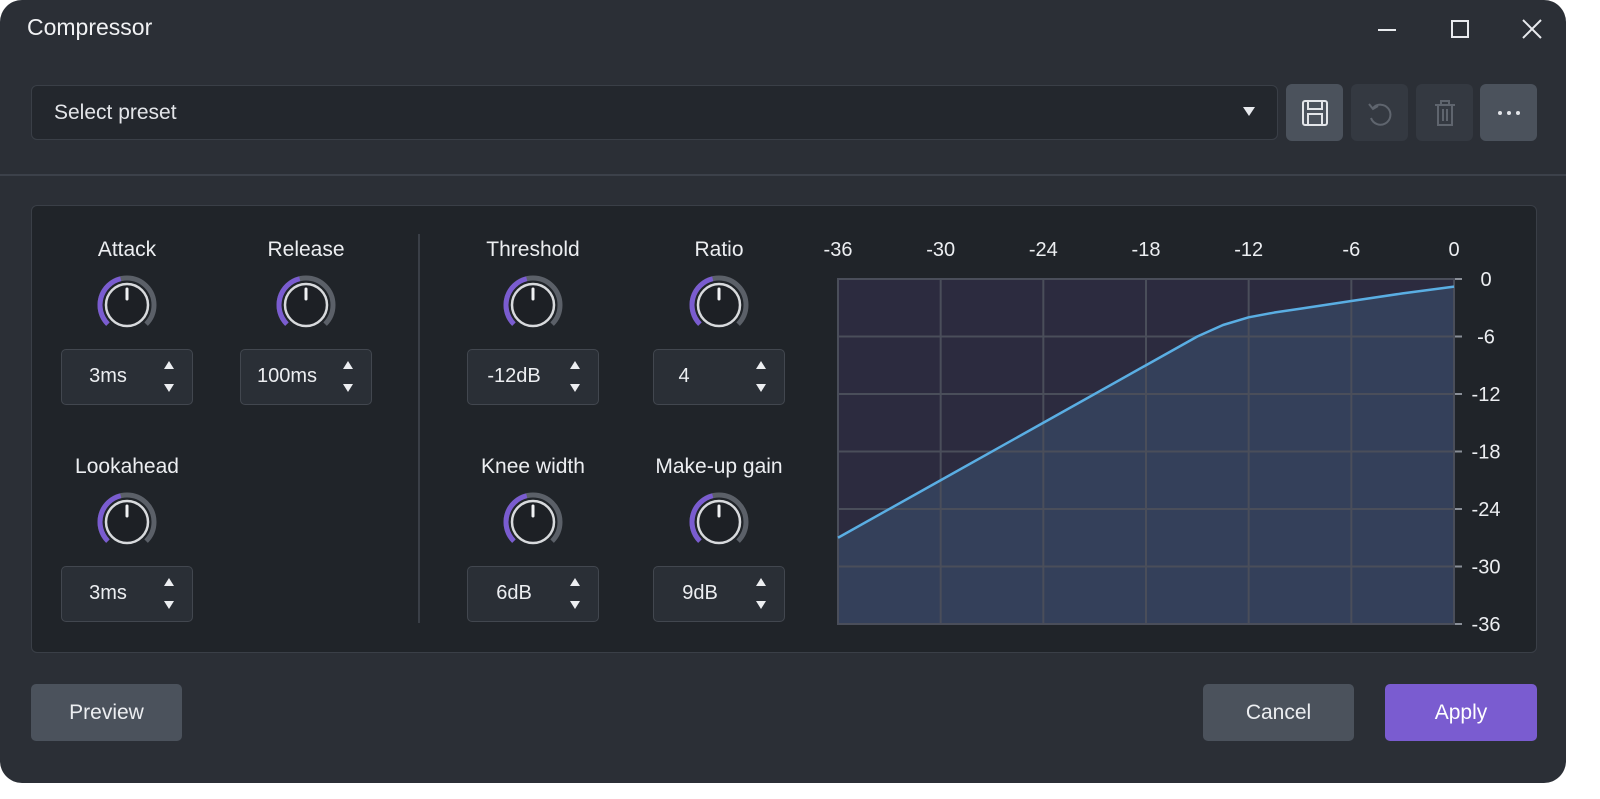 The height and width of the screenshot is (799, 1600). What do you see at coordinates (1248, 250) in the screenshot?
I see `chart-x-tick-label: -12` at bounding box center [1248, 250].